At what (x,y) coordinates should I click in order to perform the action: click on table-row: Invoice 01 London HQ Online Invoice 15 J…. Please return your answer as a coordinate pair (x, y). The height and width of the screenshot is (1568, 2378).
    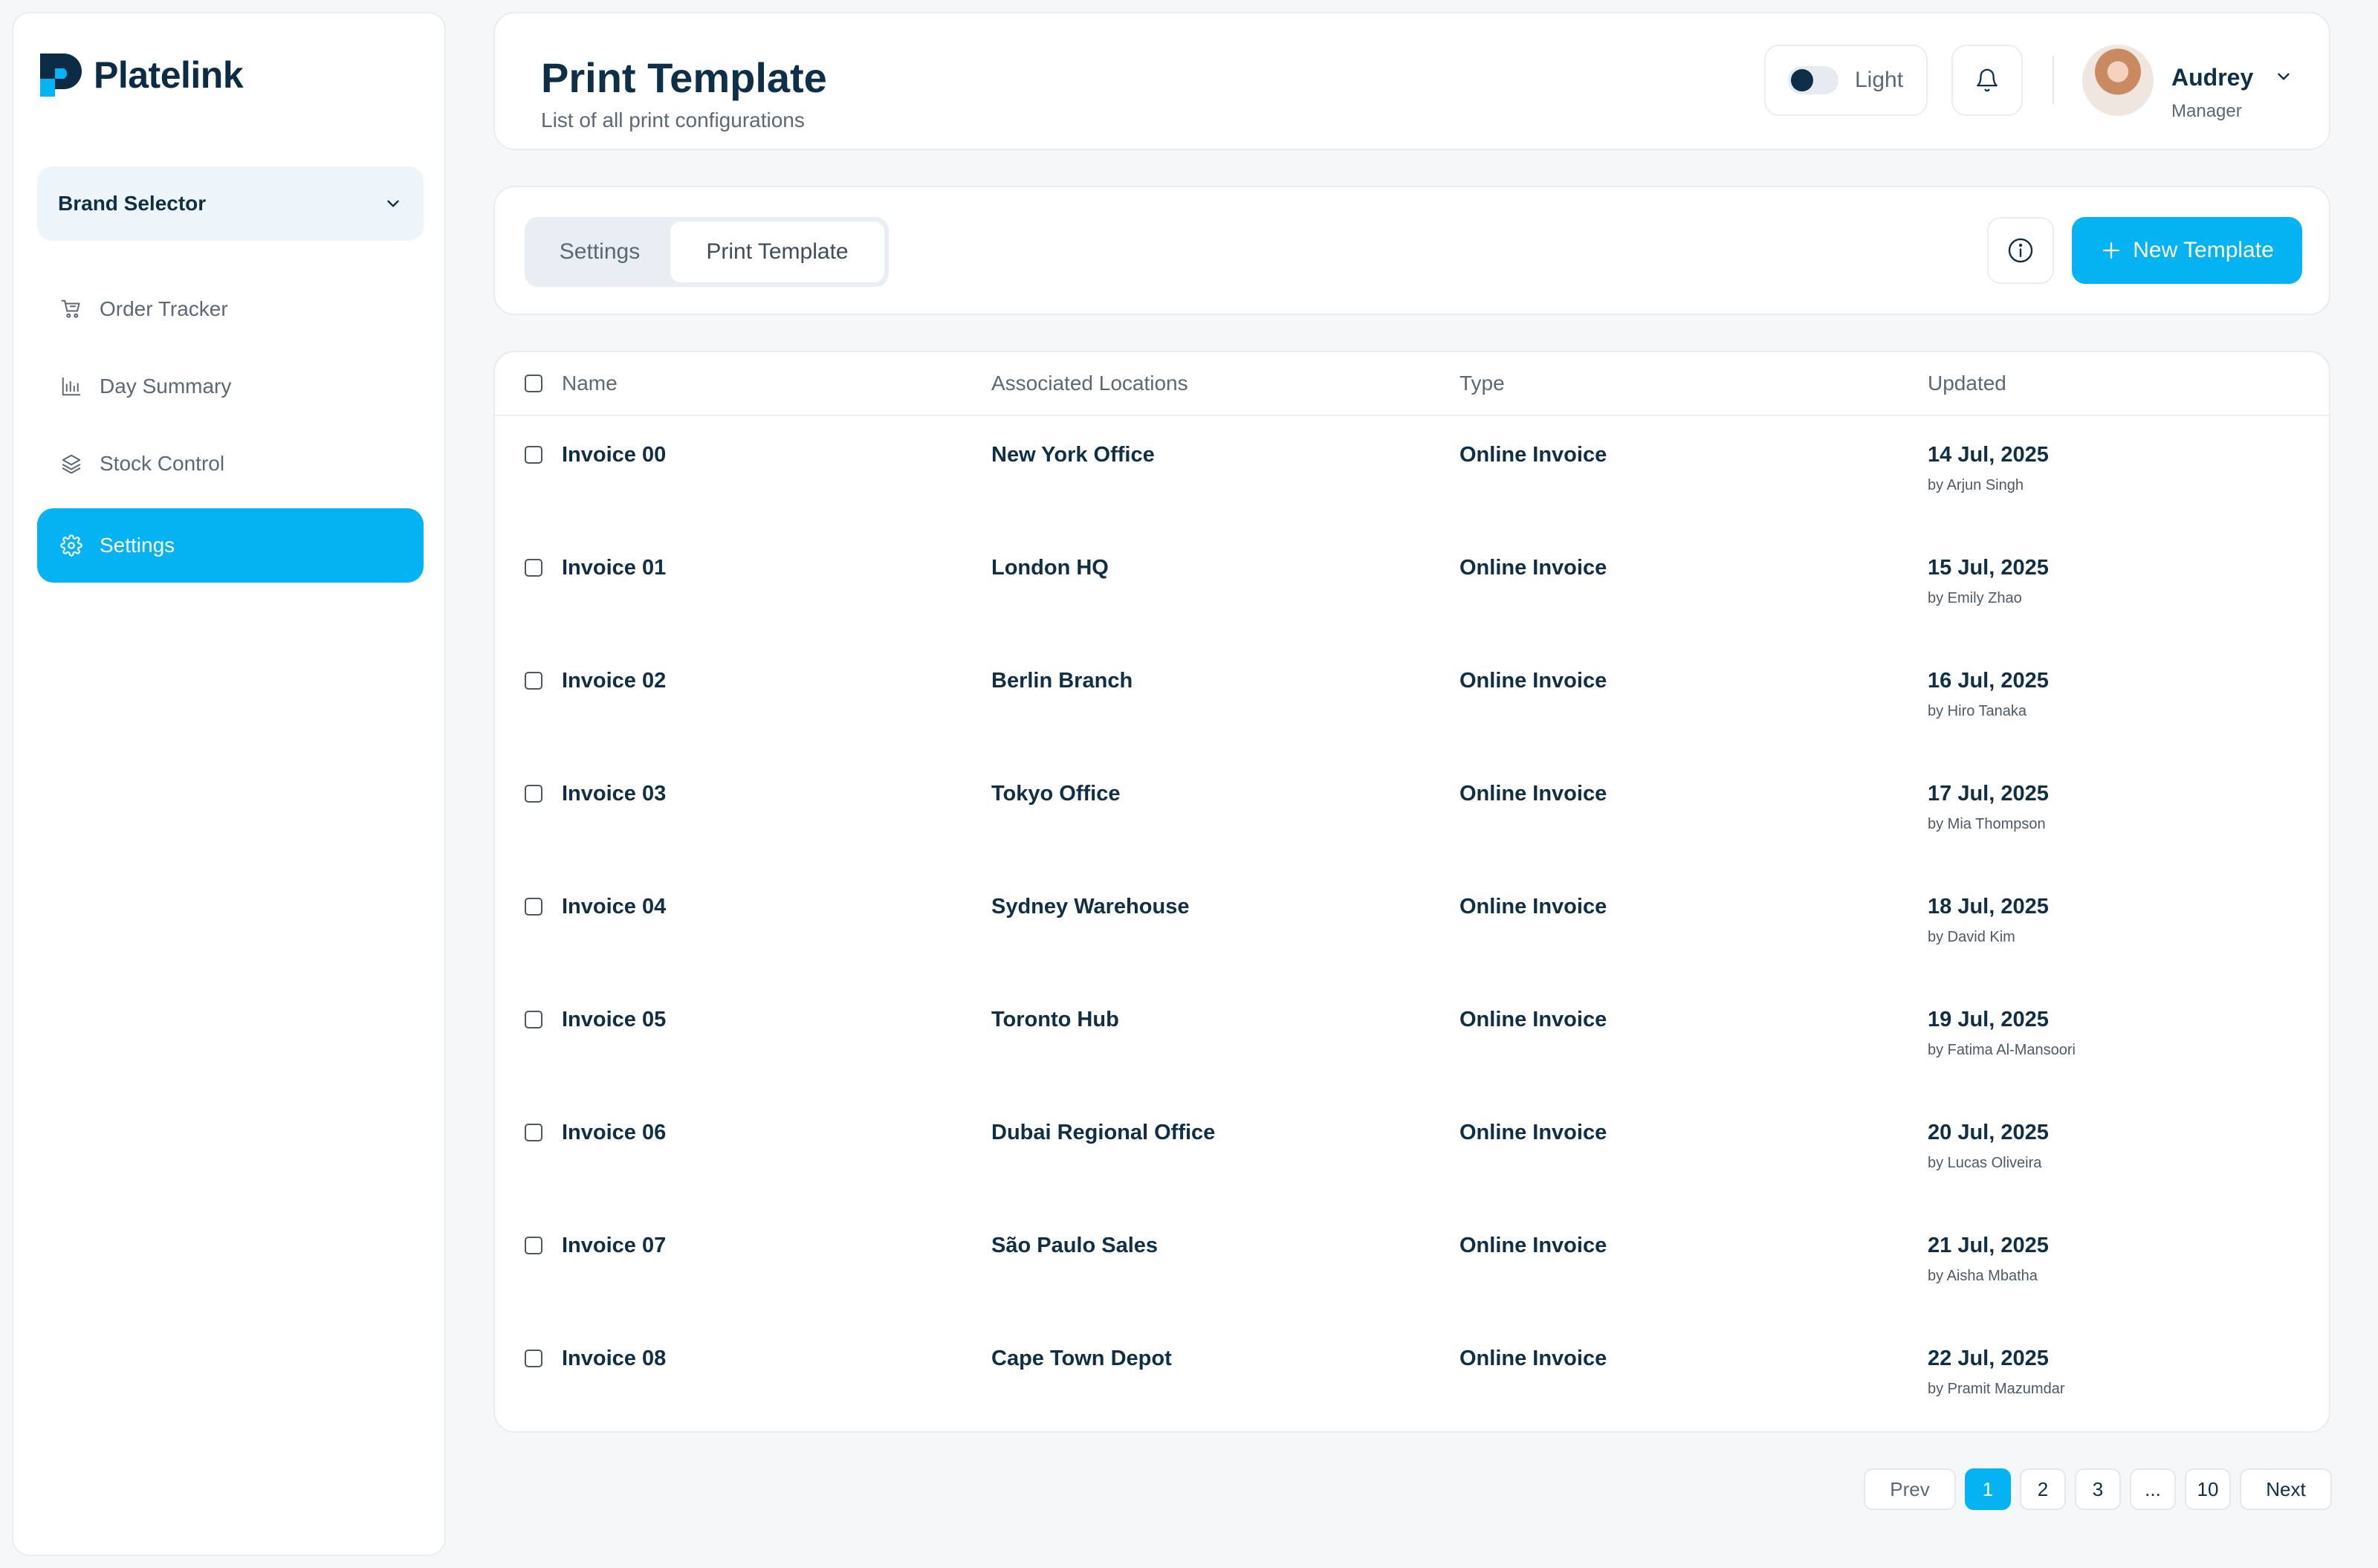
    Looking at the image, I should click on (1412, 585).